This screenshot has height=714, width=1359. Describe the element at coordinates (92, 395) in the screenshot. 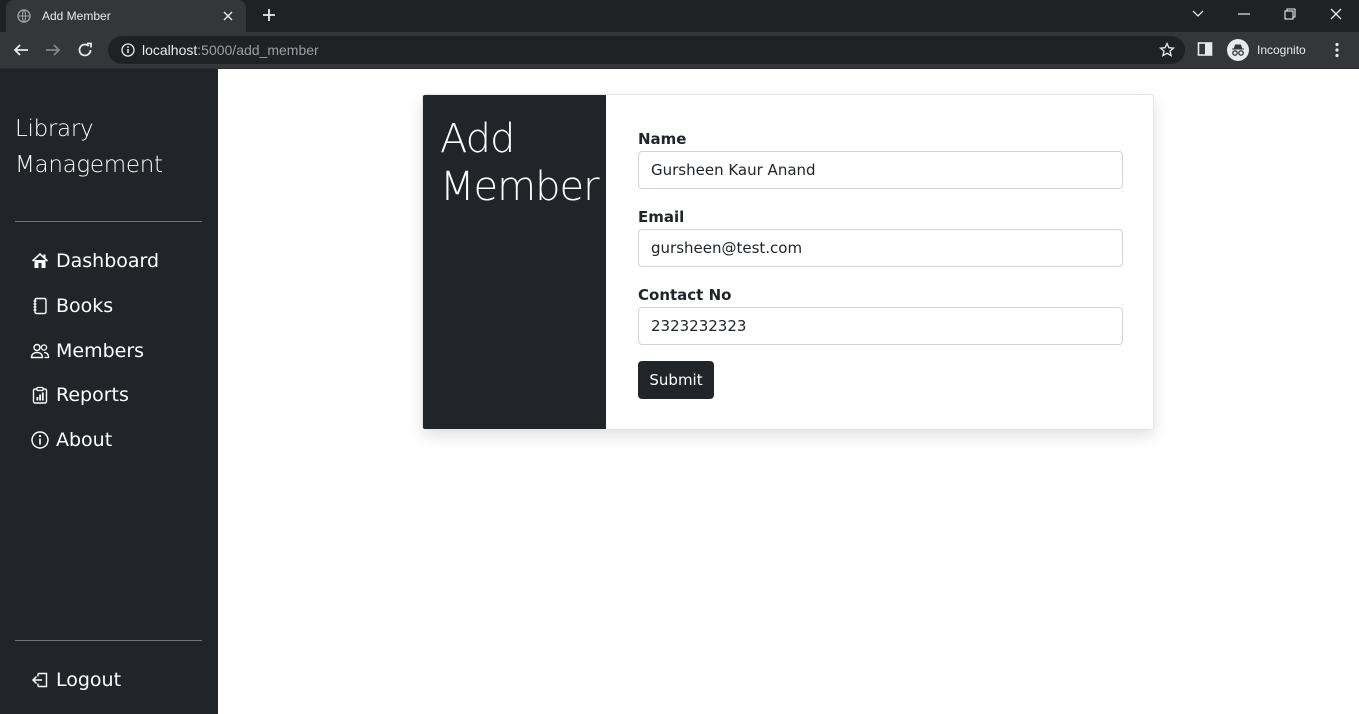

I see `sidebar-item-label: Reports` at that location.